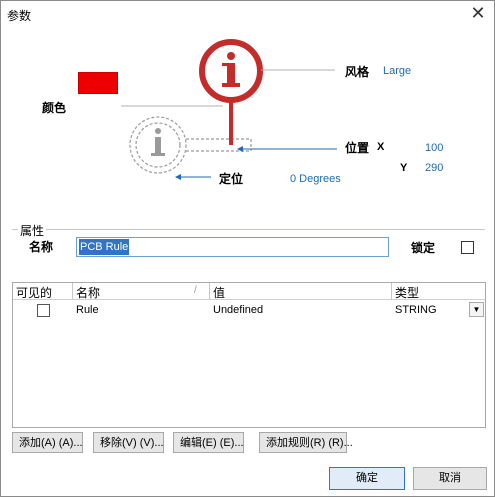  Describe the element at coordinates (476, 309) in the screenshot. I see `type-dropdown-chevron-down-icon: ▼` at that location.